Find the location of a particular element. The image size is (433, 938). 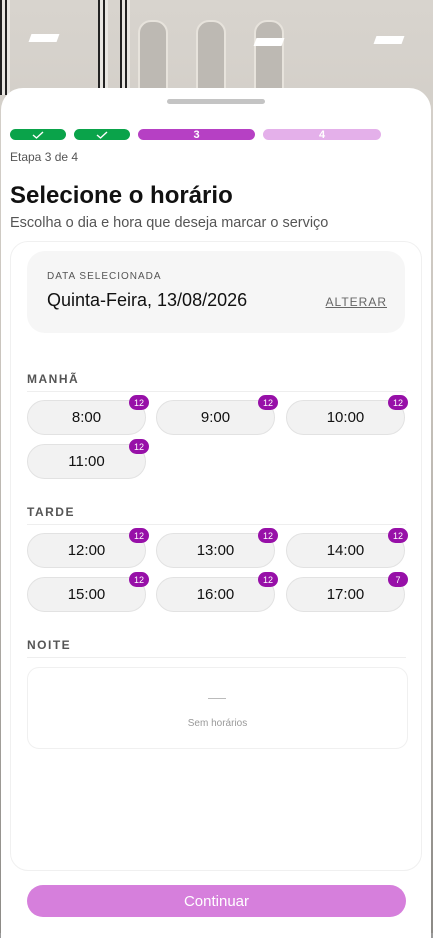

step-progress: 3 4 is located at coordinates (195, 134).